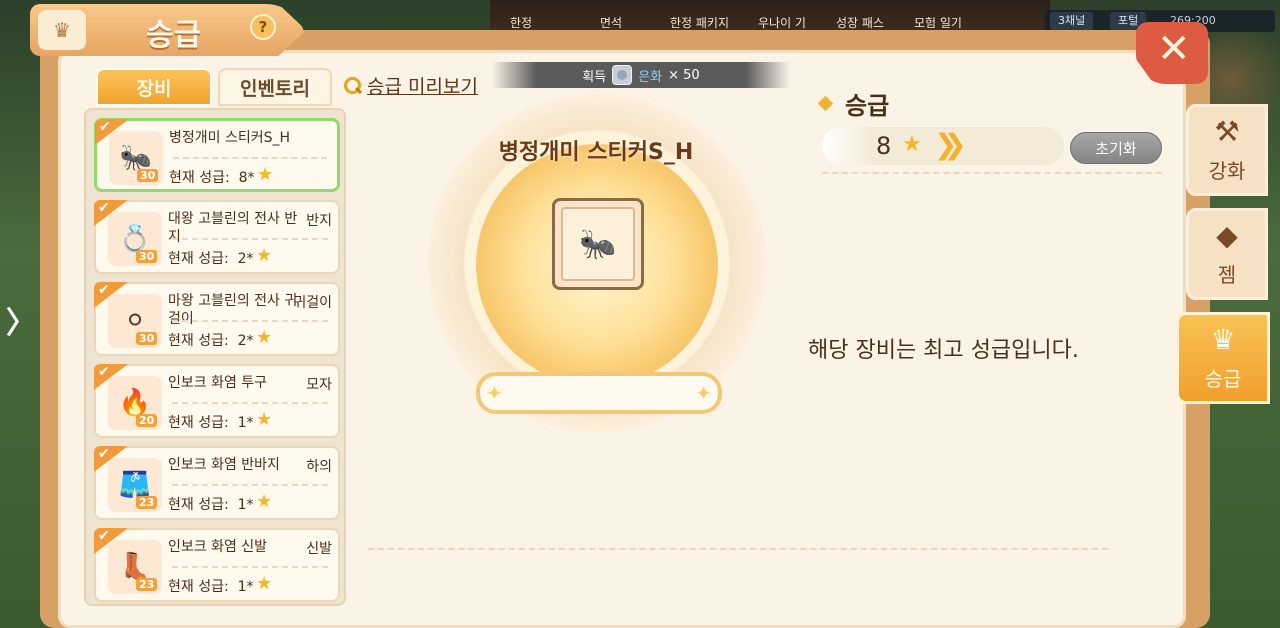 The image size is (1280, 628). I want to click on expand-left-arrow-icon: 〉, so click(21, 320).